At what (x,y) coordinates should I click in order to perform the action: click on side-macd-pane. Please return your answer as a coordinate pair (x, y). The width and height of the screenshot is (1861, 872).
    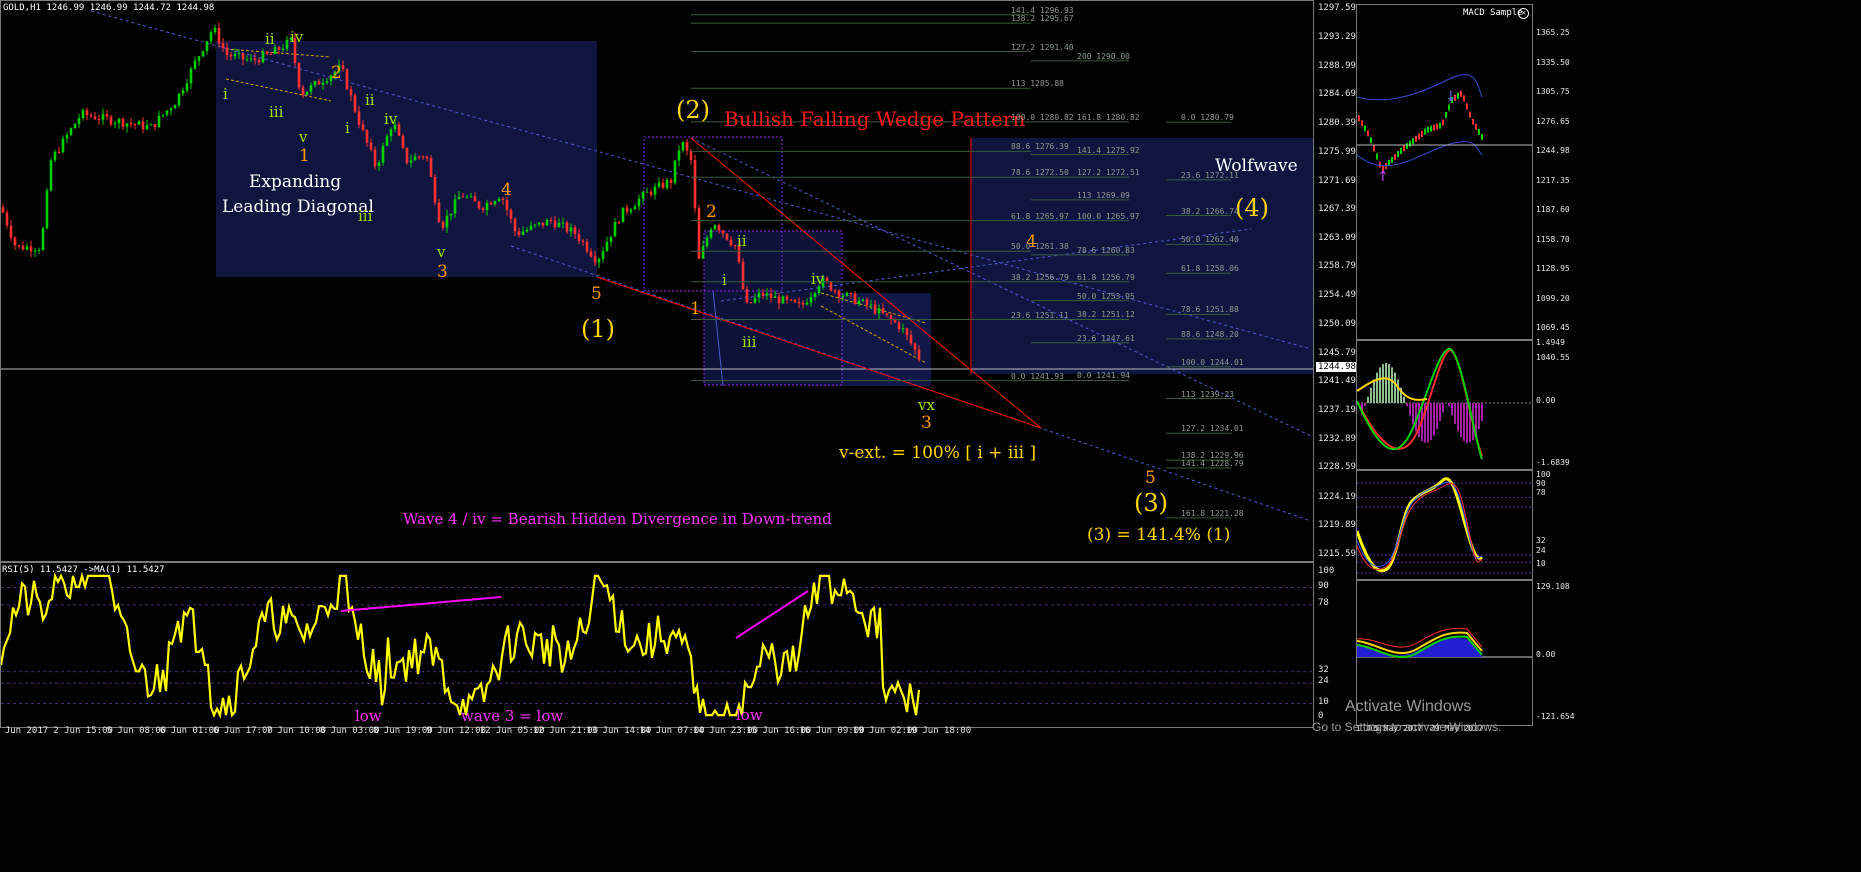
    Looking at the image, I should click on (1444, 405).